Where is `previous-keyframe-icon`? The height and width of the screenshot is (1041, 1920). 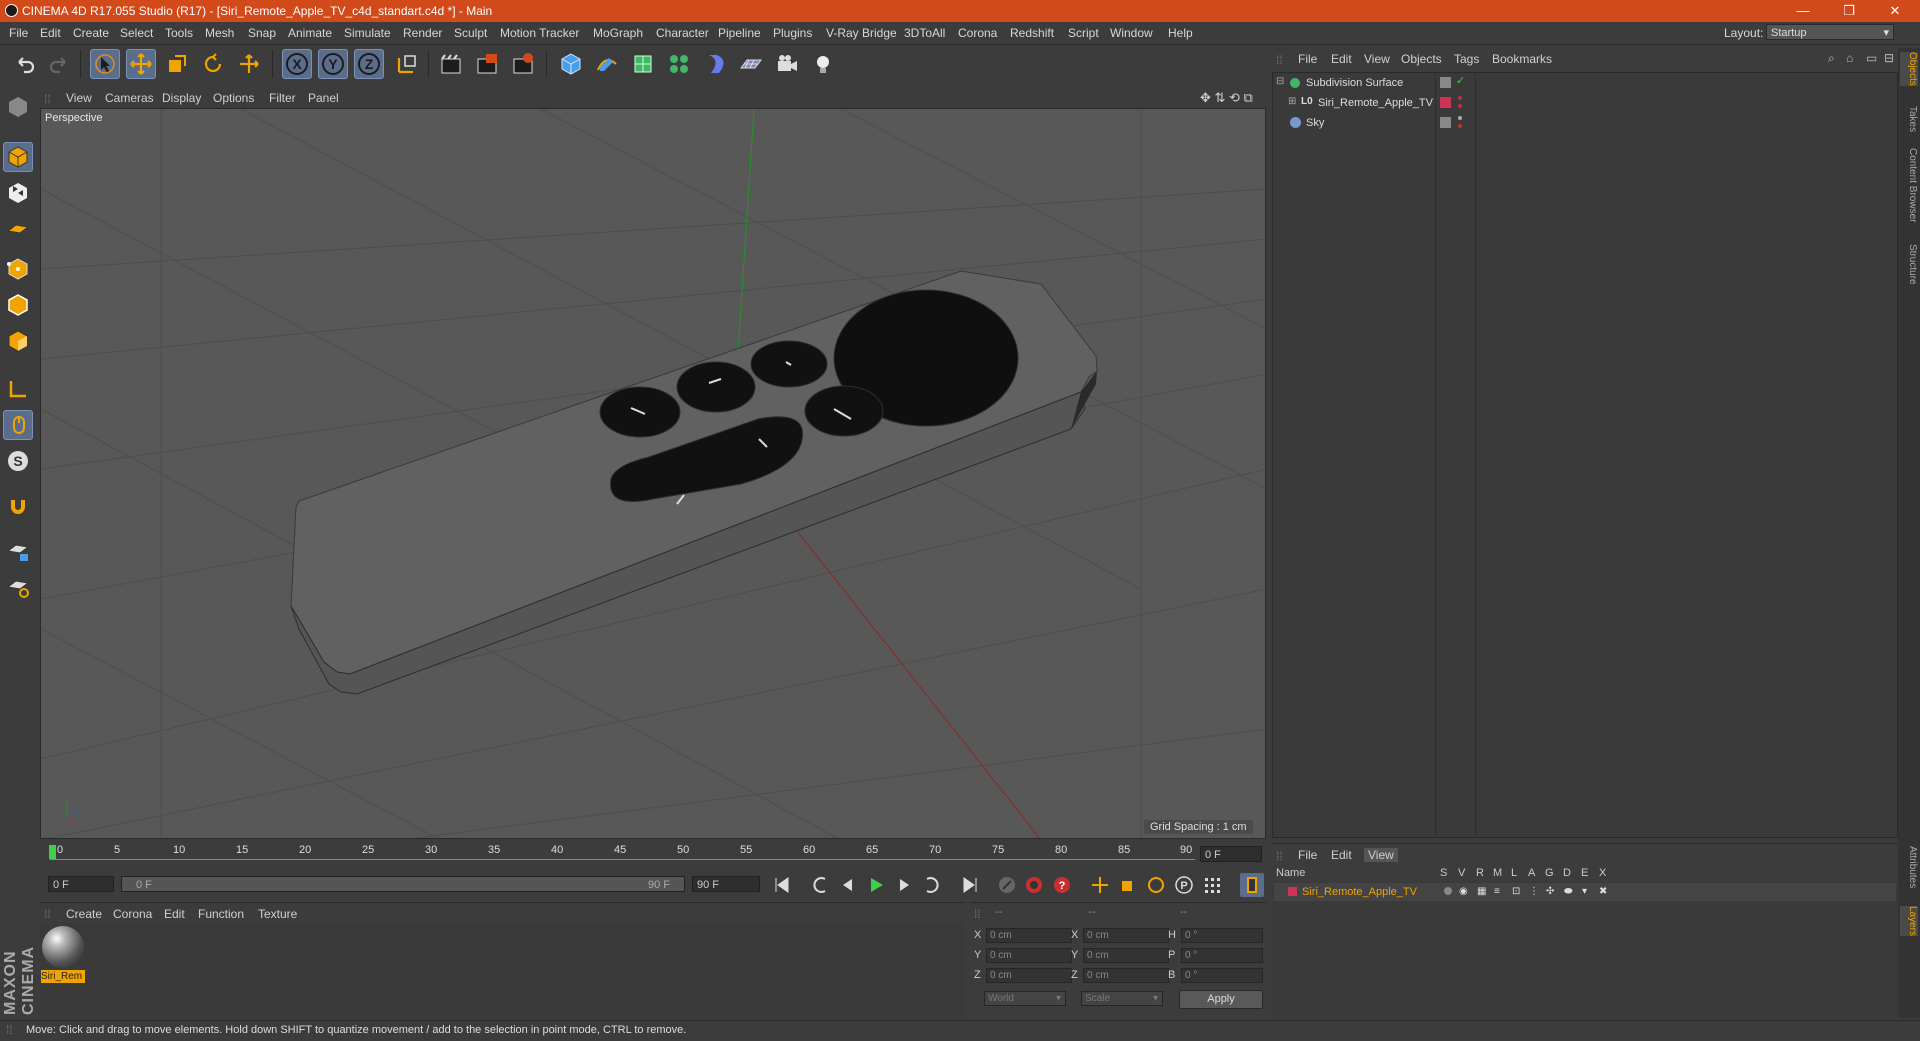 previous-keyframe-icon is located at coordinates (820, 885).